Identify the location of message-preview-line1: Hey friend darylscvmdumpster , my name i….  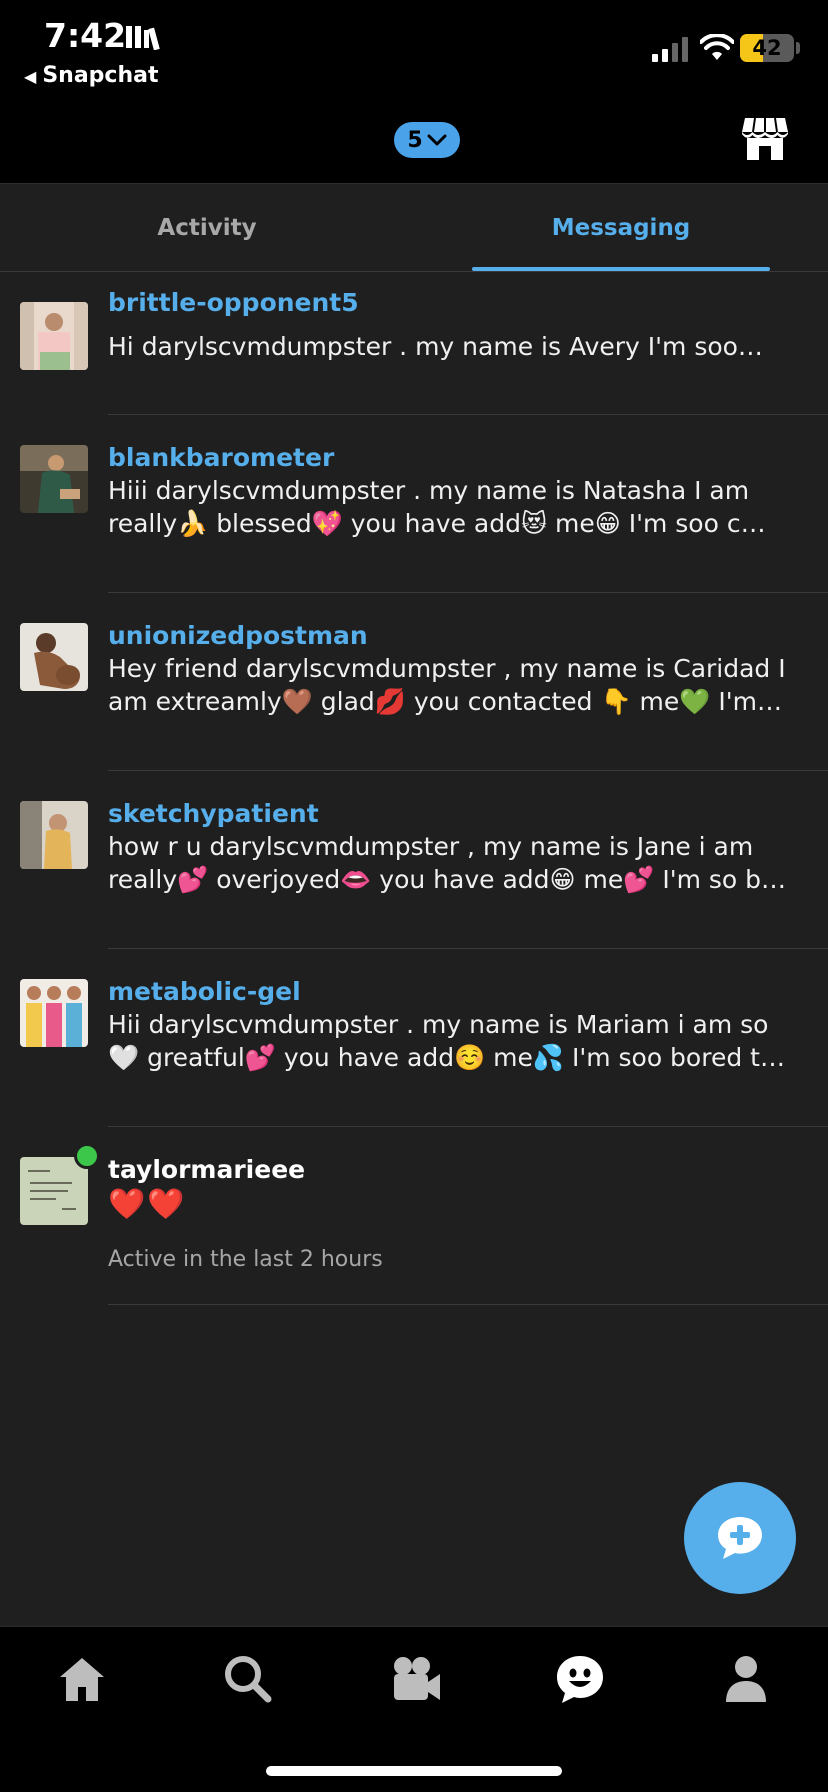
(447, 668).